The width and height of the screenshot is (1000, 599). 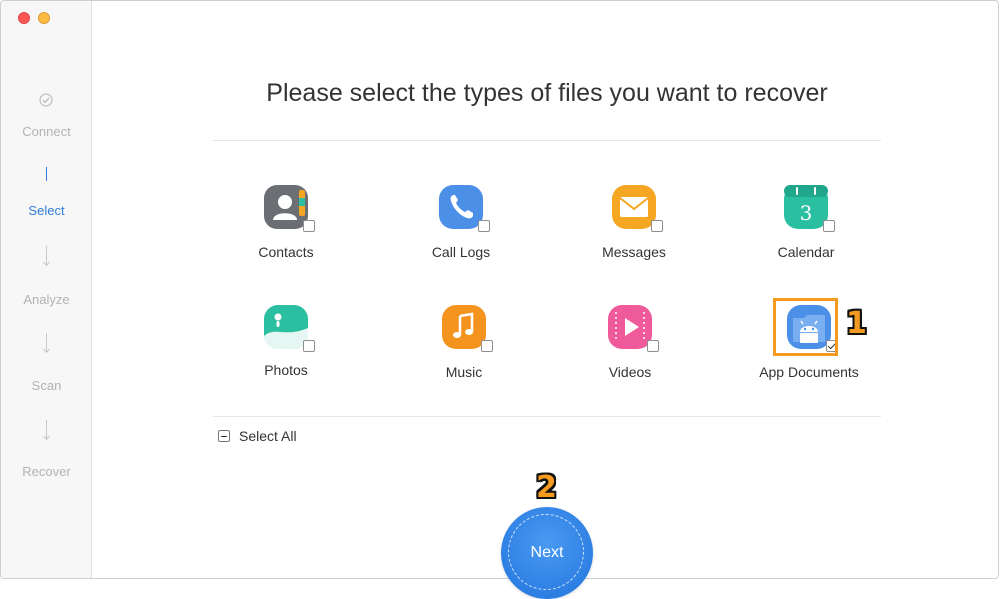 I want to click on file-type-music: Music, so click(x=464, y=342).